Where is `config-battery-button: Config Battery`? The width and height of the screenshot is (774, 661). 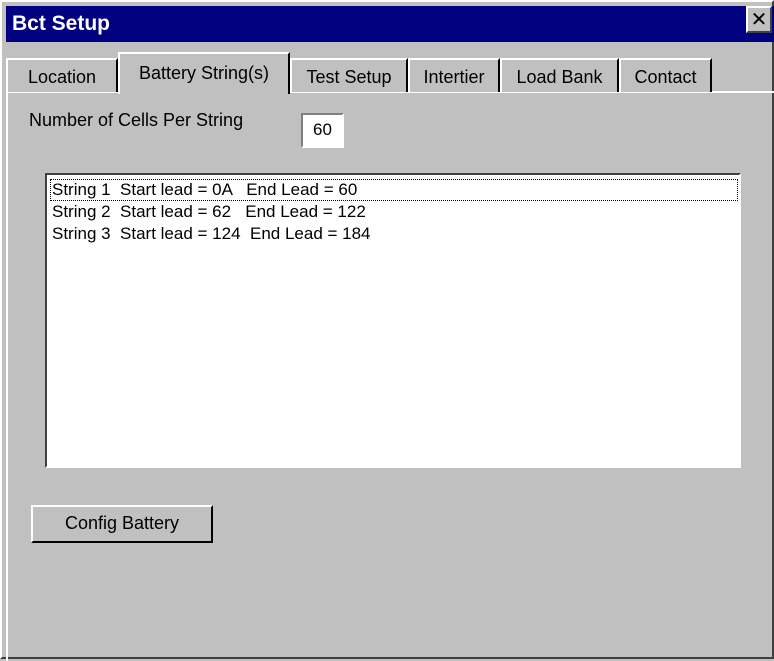
config-battery-button: Config Battery is located at coordinates (122, 524).